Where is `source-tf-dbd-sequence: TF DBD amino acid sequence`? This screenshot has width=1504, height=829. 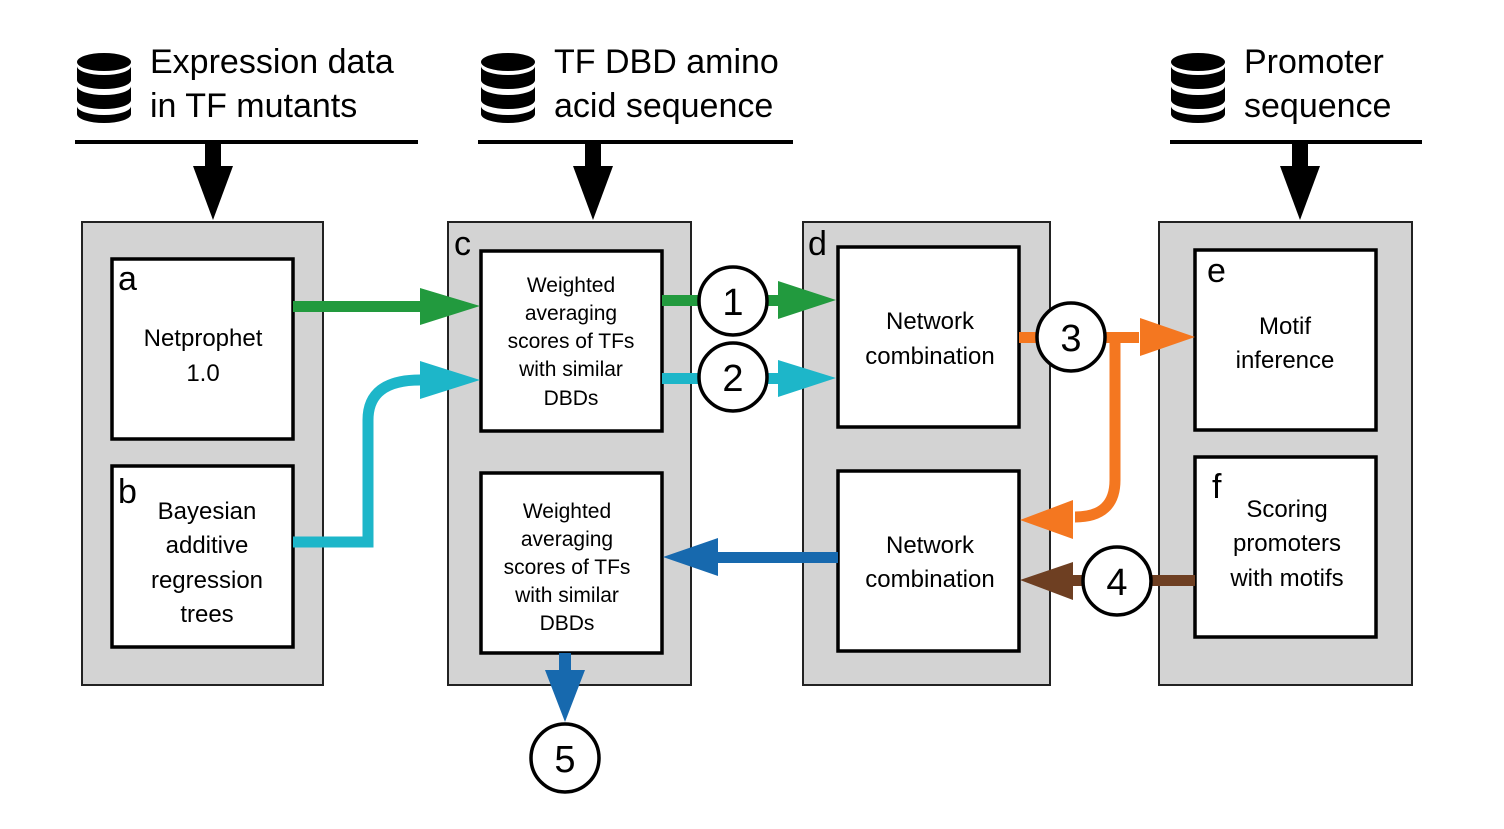 source-tf-dbd-sequence: TF DBD amino acid sequence is located at coordinates (635, 93).